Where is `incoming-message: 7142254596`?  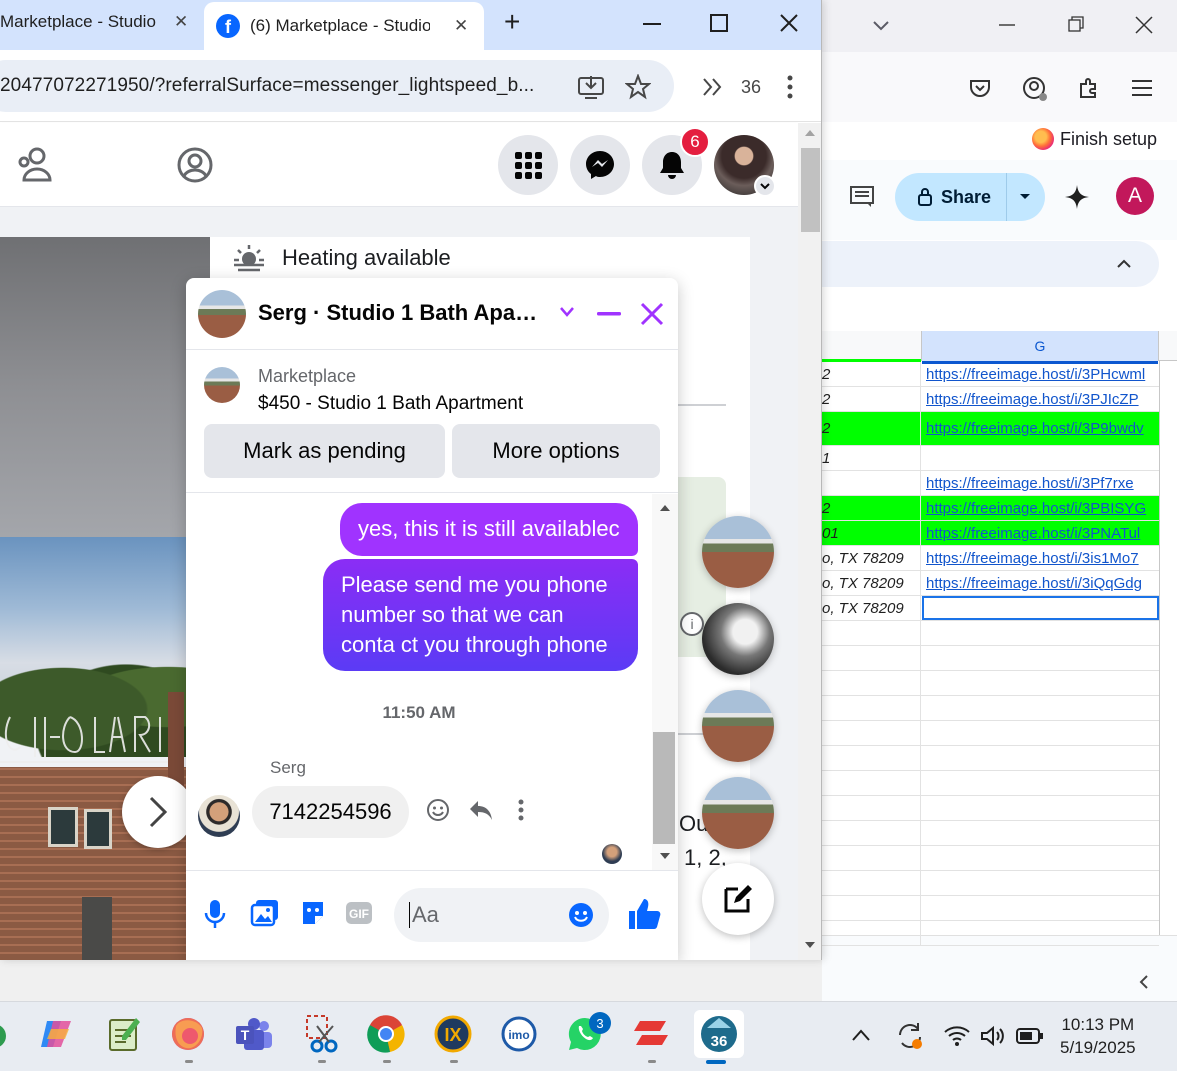 incoming-message: 7142254596 is located at coordinates (330, 812).